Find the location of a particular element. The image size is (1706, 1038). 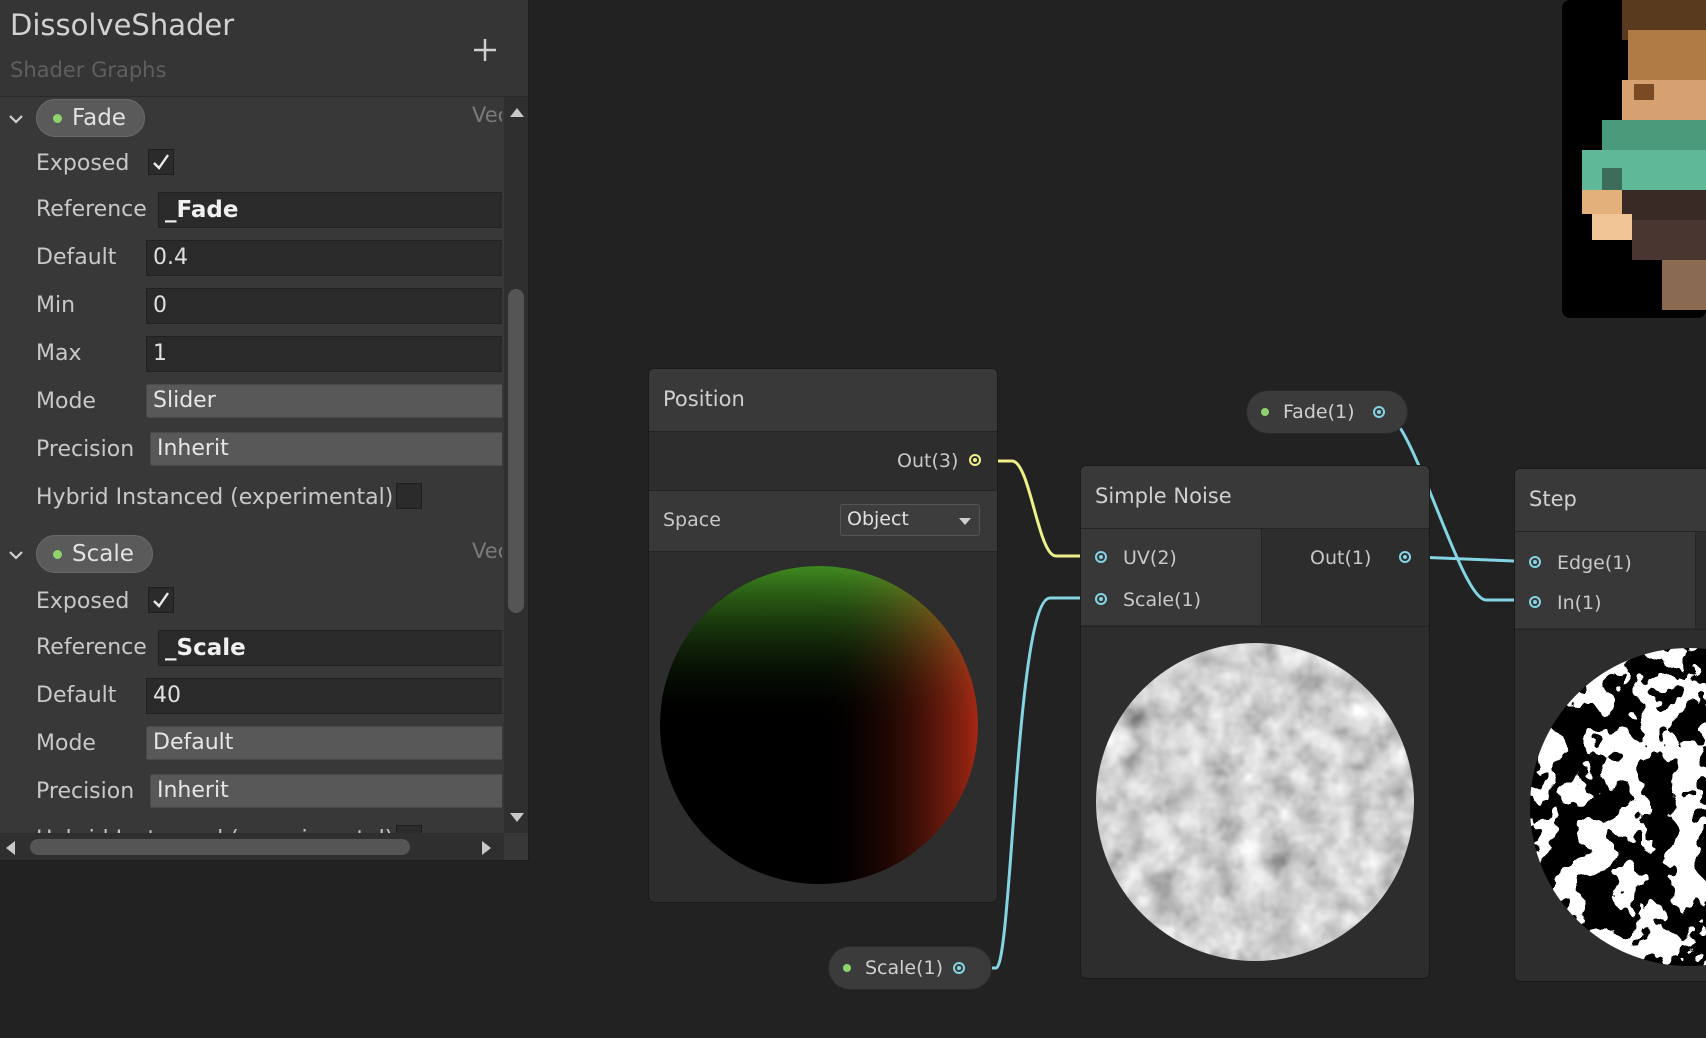

port-label-scale: Scale(1) is located at coordinates (1162, 600).